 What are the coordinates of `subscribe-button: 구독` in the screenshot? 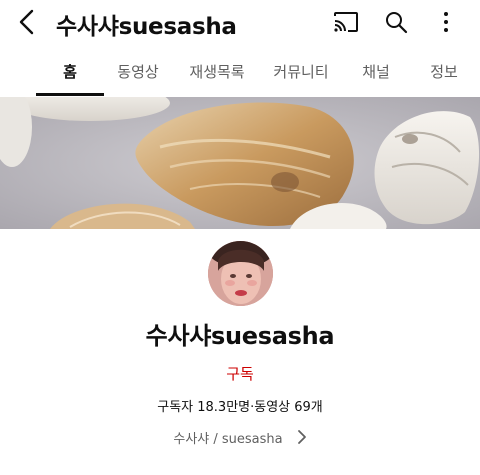 It's located at (240, 373).